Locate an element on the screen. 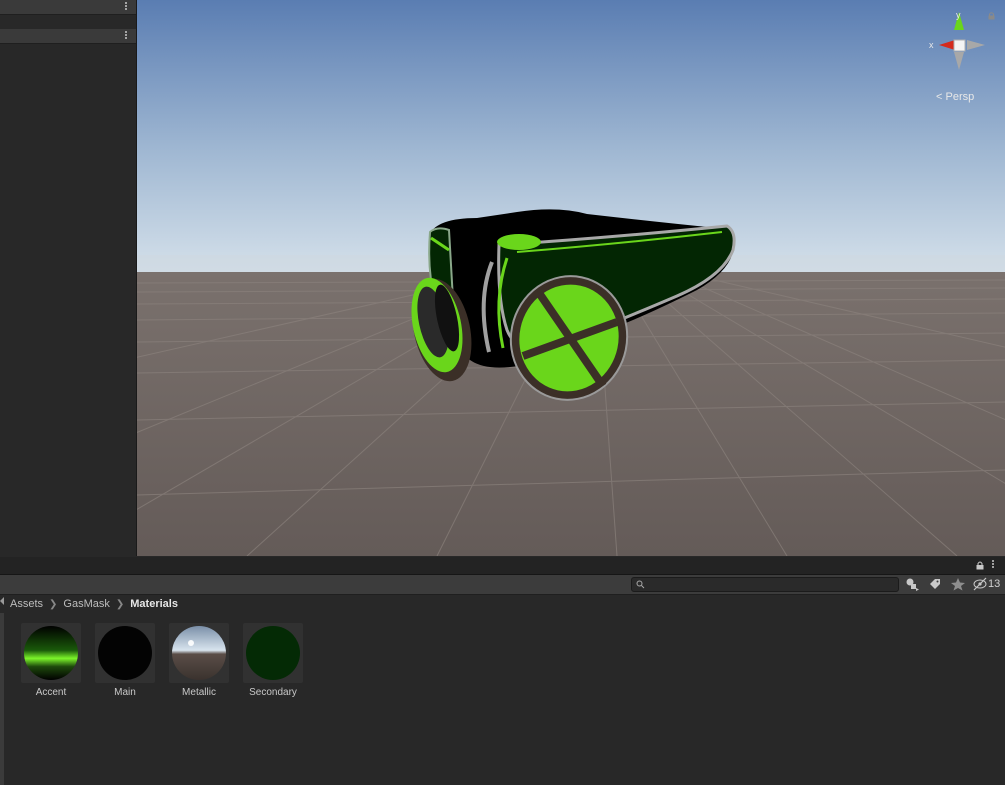  search-field is located at coordinates (765, 584).